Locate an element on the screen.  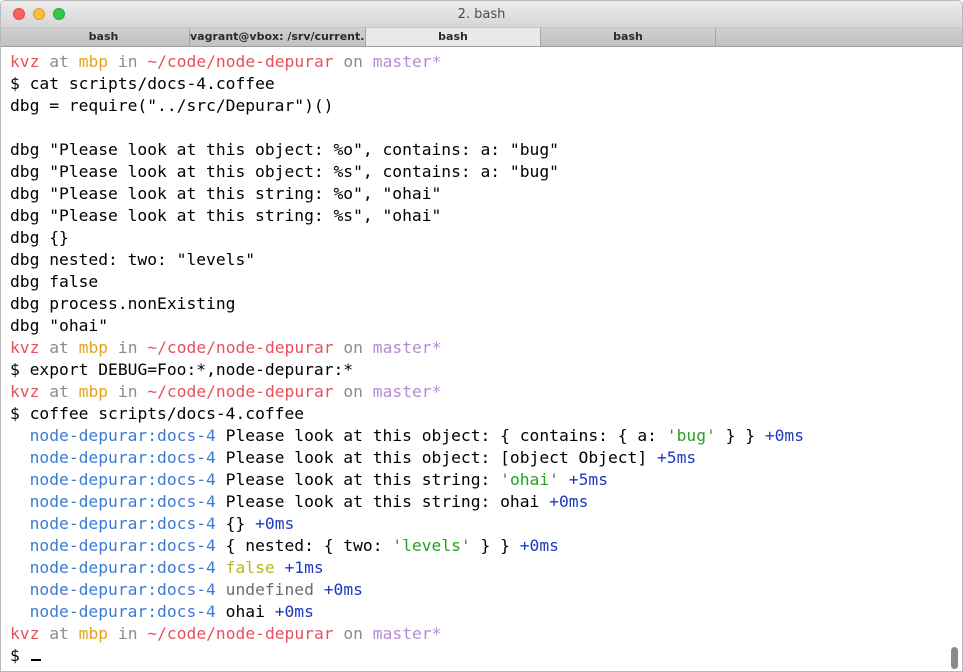
debug-string-value: 'bug' is located at coordinates (691, 435).